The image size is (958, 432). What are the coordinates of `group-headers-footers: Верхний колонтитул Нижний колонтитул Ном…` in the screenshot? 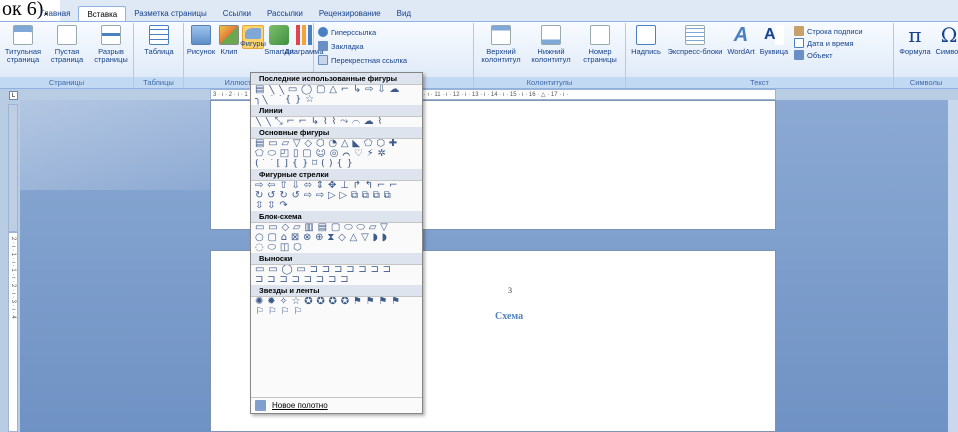 It's located at (550, 55).